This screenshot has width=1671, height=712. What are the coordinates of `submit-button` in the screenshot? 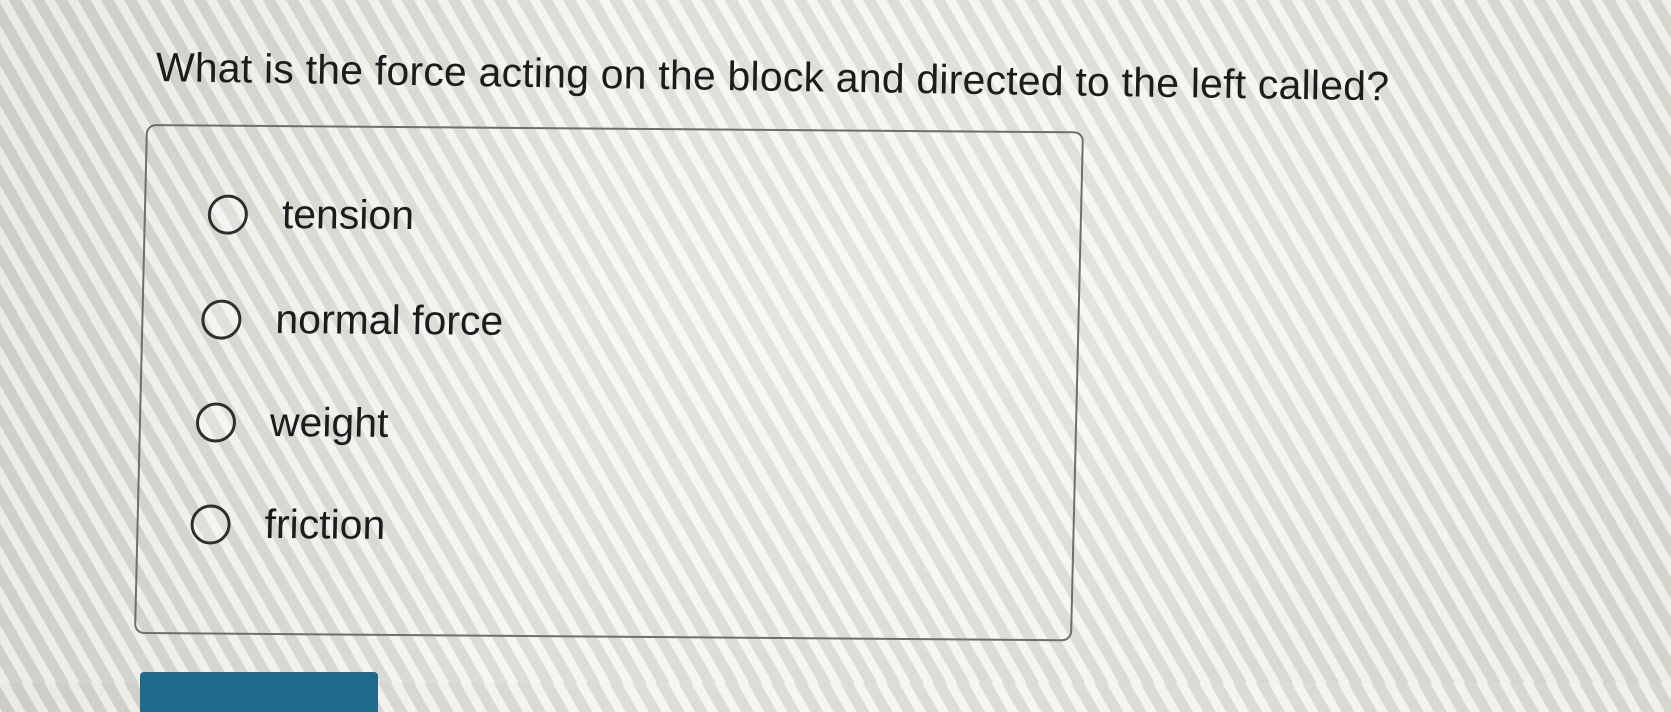 It's located at (259, 692).